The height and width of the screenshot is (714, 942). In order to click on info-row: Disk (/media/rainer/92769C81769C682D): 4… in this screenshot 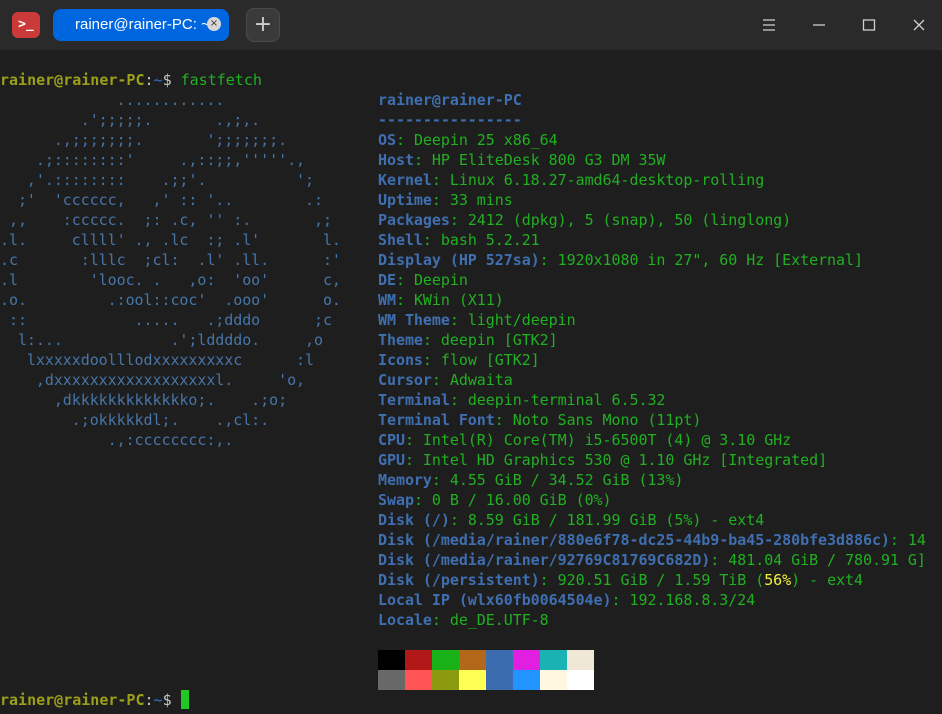, I will do `click(652, 560)`.